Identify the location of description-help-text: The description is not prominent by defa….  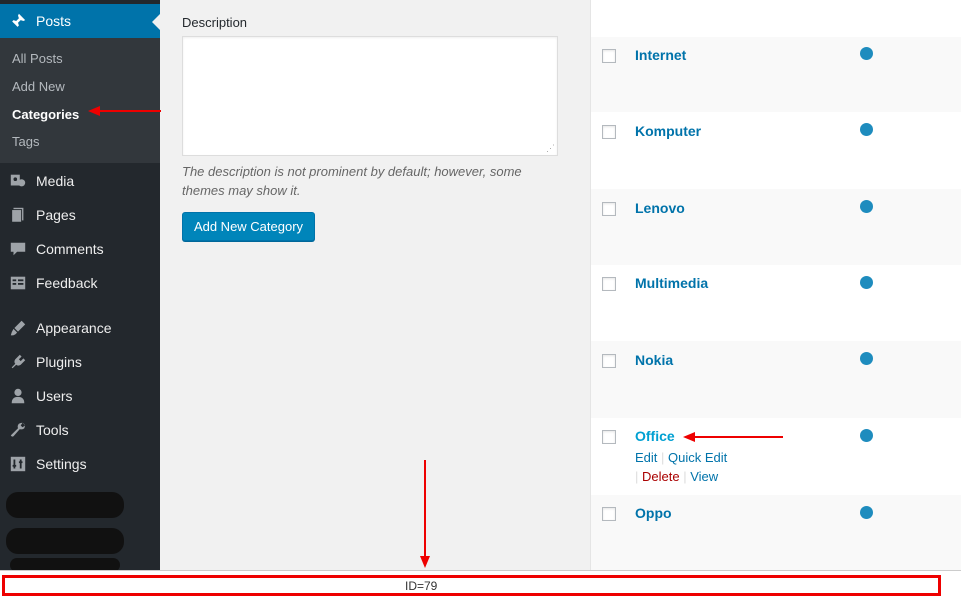
(352, 181).